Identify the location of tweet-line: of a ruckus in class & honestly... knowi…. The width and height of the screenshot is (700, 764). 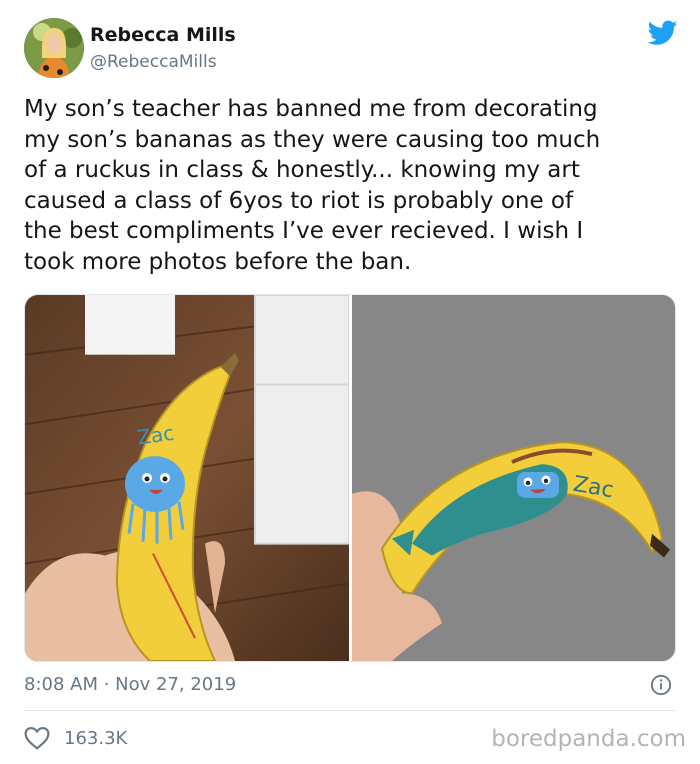
(302, 170).